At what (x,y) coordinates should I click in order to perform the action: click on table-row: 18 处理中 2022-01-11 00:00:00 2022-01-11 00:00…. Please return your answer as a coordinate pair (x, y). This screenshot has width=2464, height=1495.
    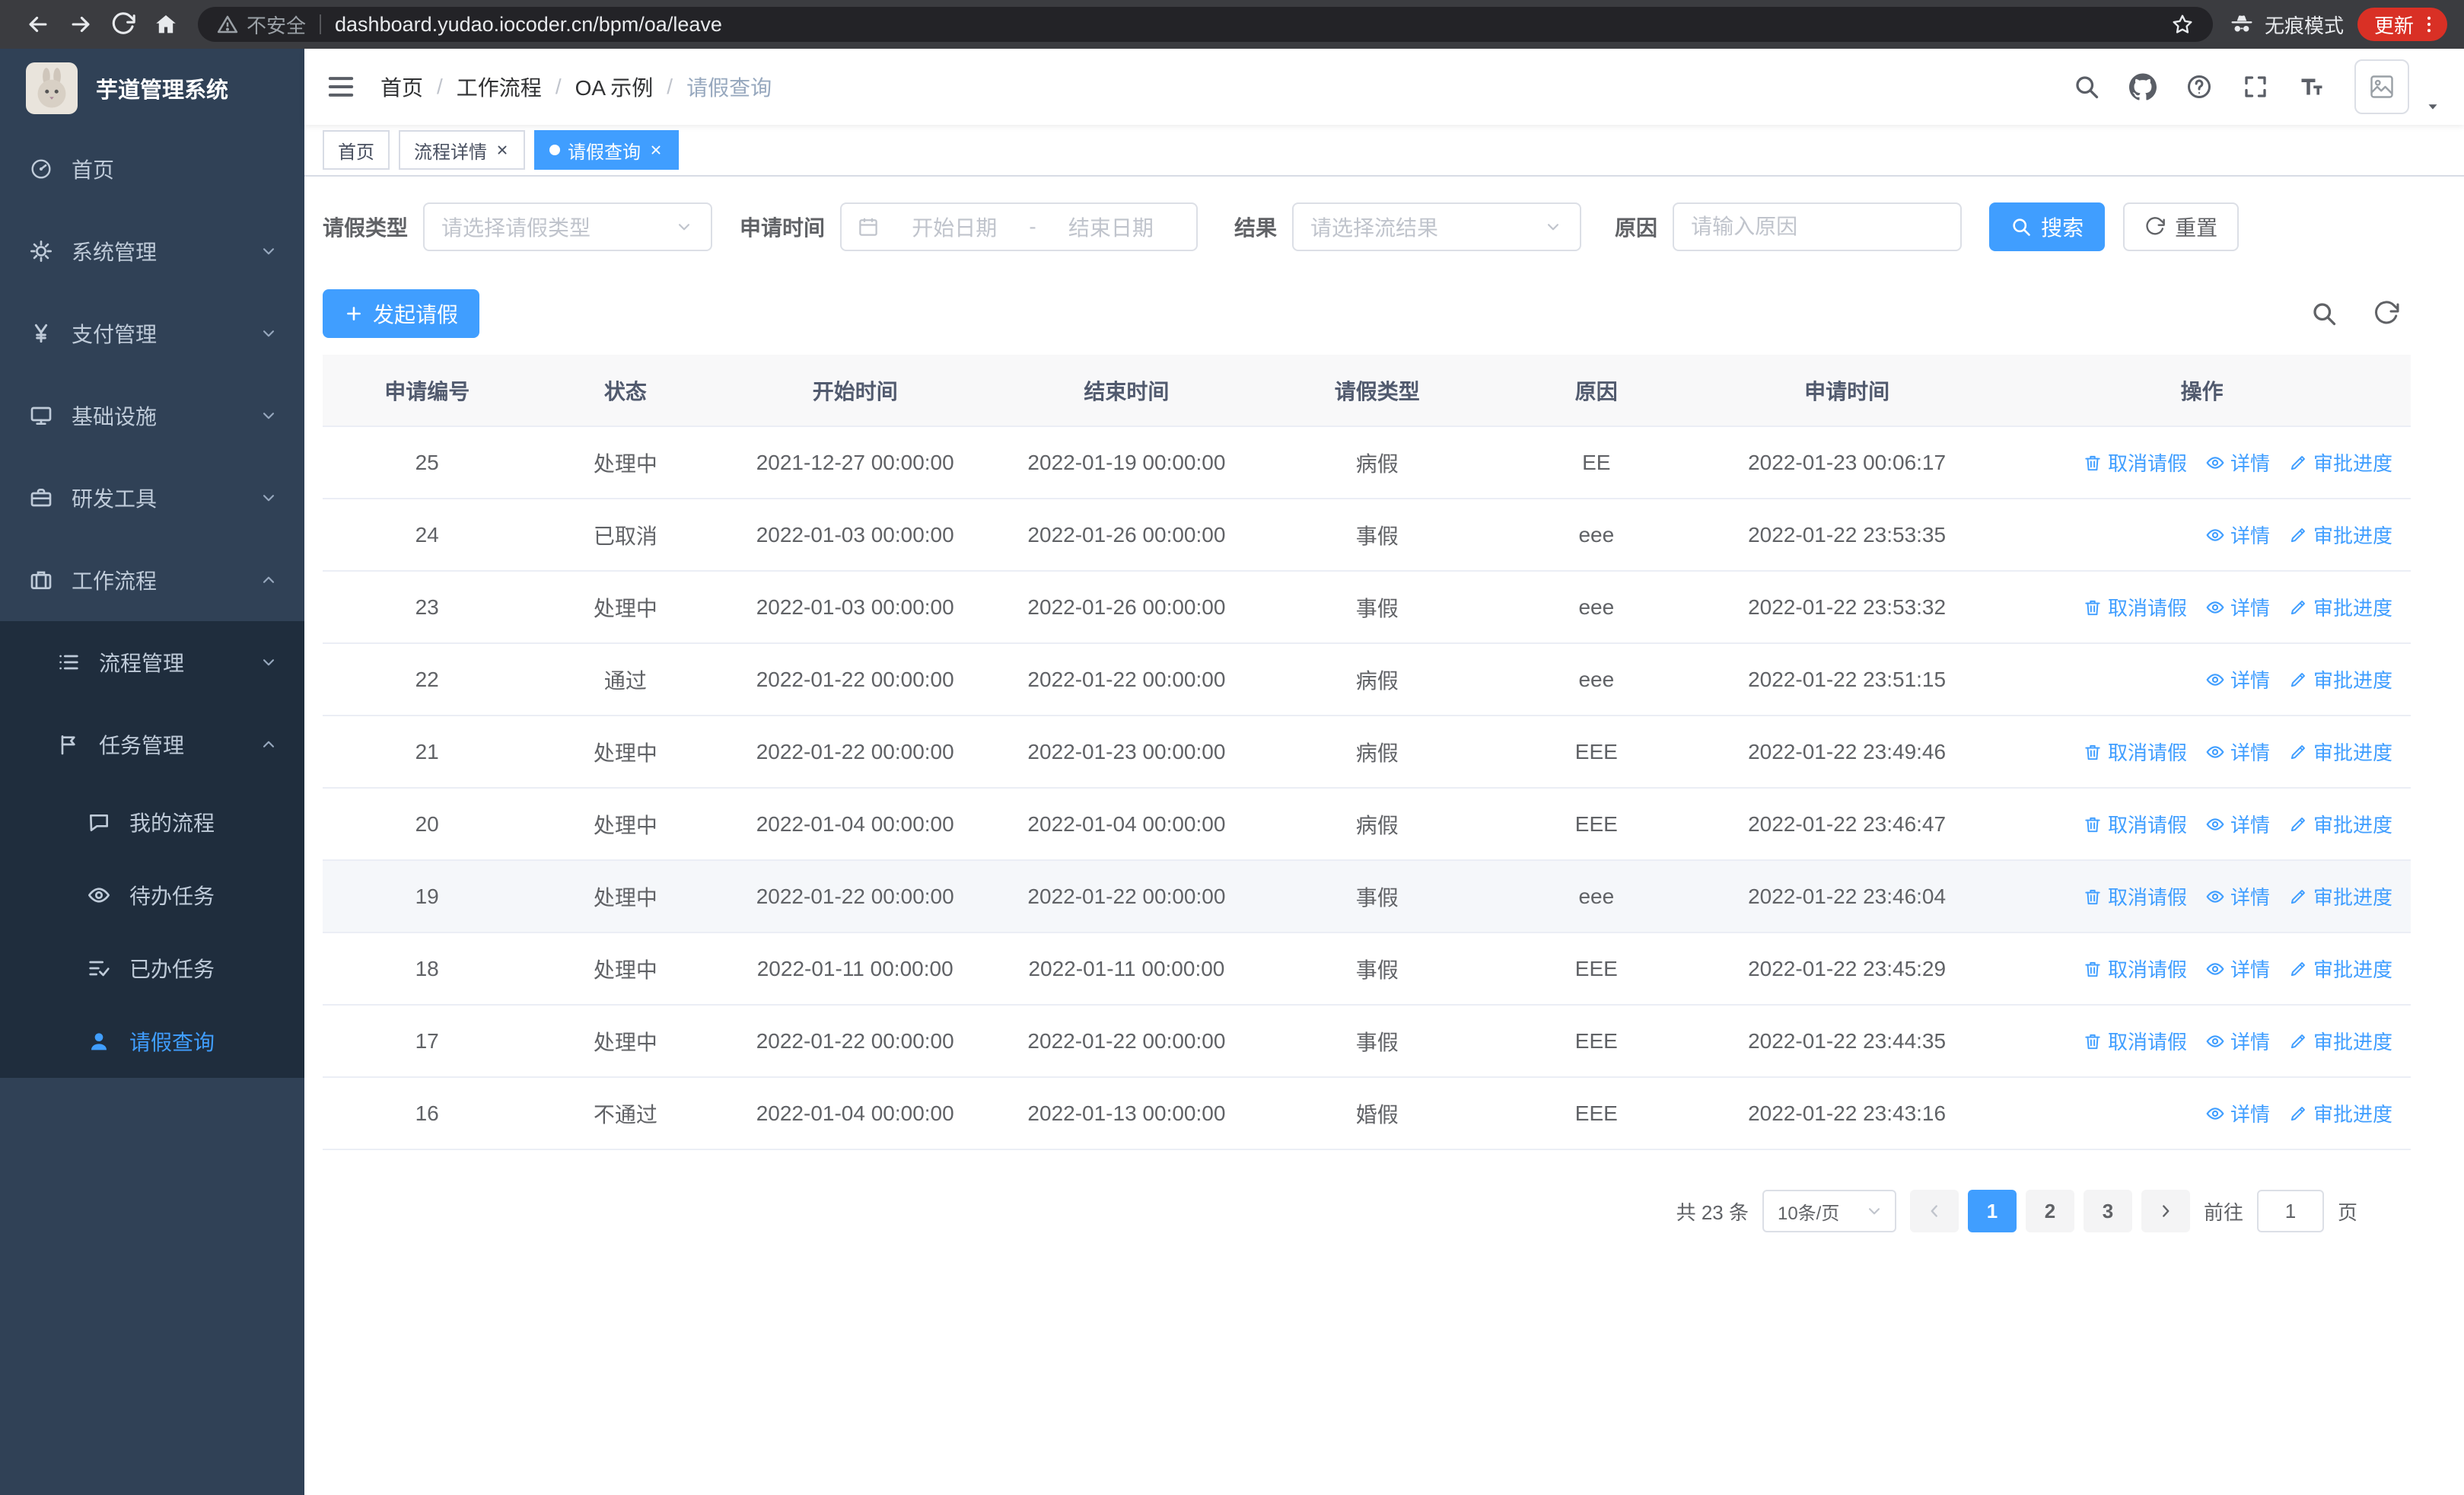
    Looking at the image, I should click on (1367, 969).